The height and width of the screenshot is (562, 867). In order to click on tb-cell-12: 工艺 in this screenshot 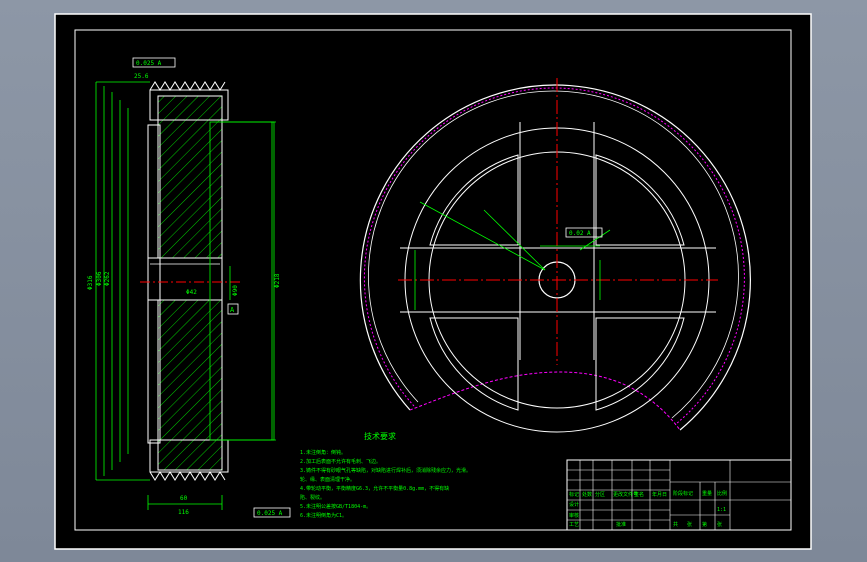, I will do `click(574, 525)`.